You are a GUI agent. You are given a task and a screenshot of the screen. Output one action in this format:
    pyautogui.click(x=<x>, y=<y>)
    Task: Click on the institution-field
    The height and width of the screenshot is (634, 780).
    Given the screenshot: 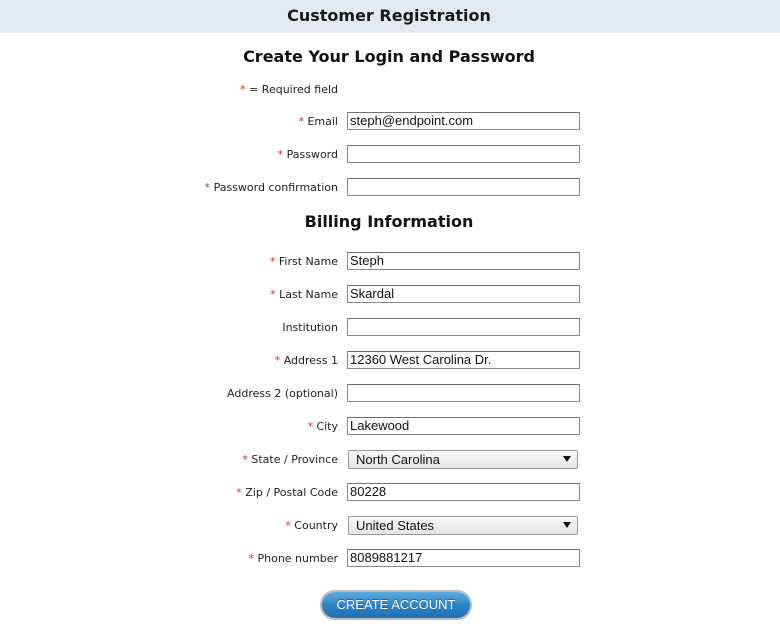 What is the action you would take?
    pyautogui.click(x=463, y=327)
    